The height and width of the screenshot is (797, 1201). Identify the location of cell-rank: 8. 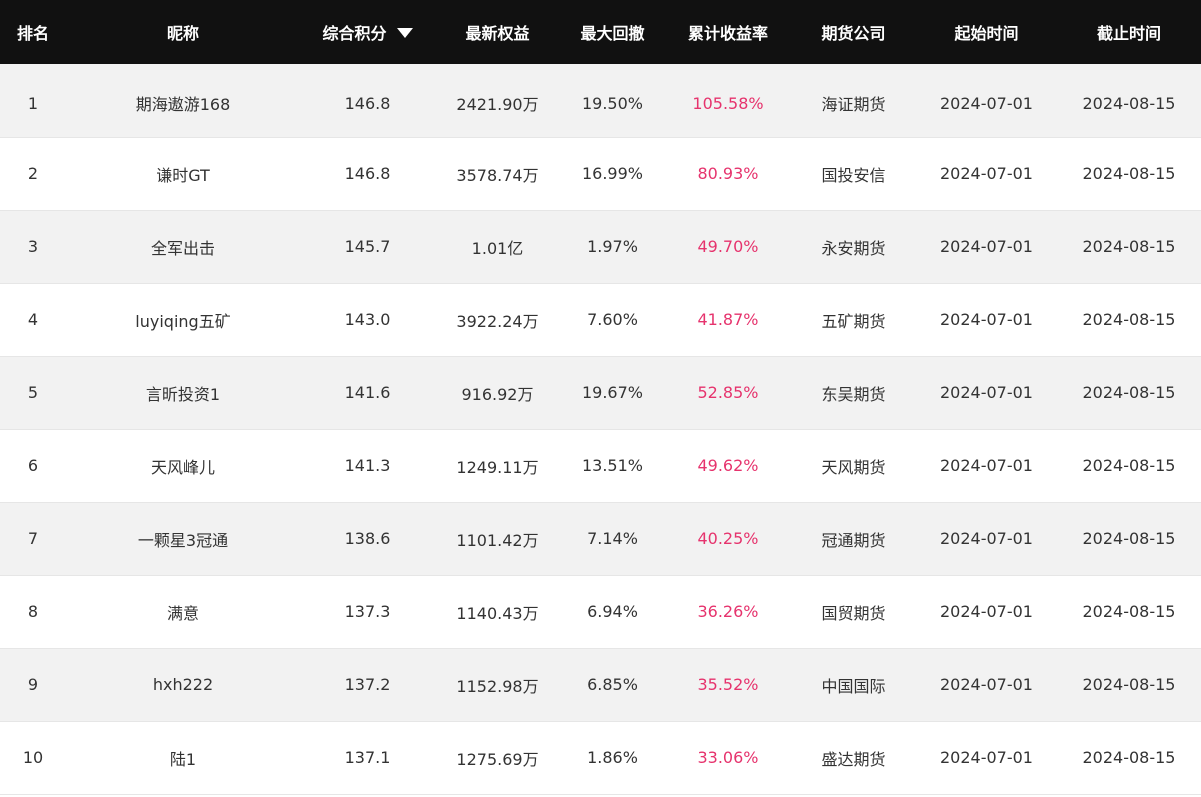
(33, 611).